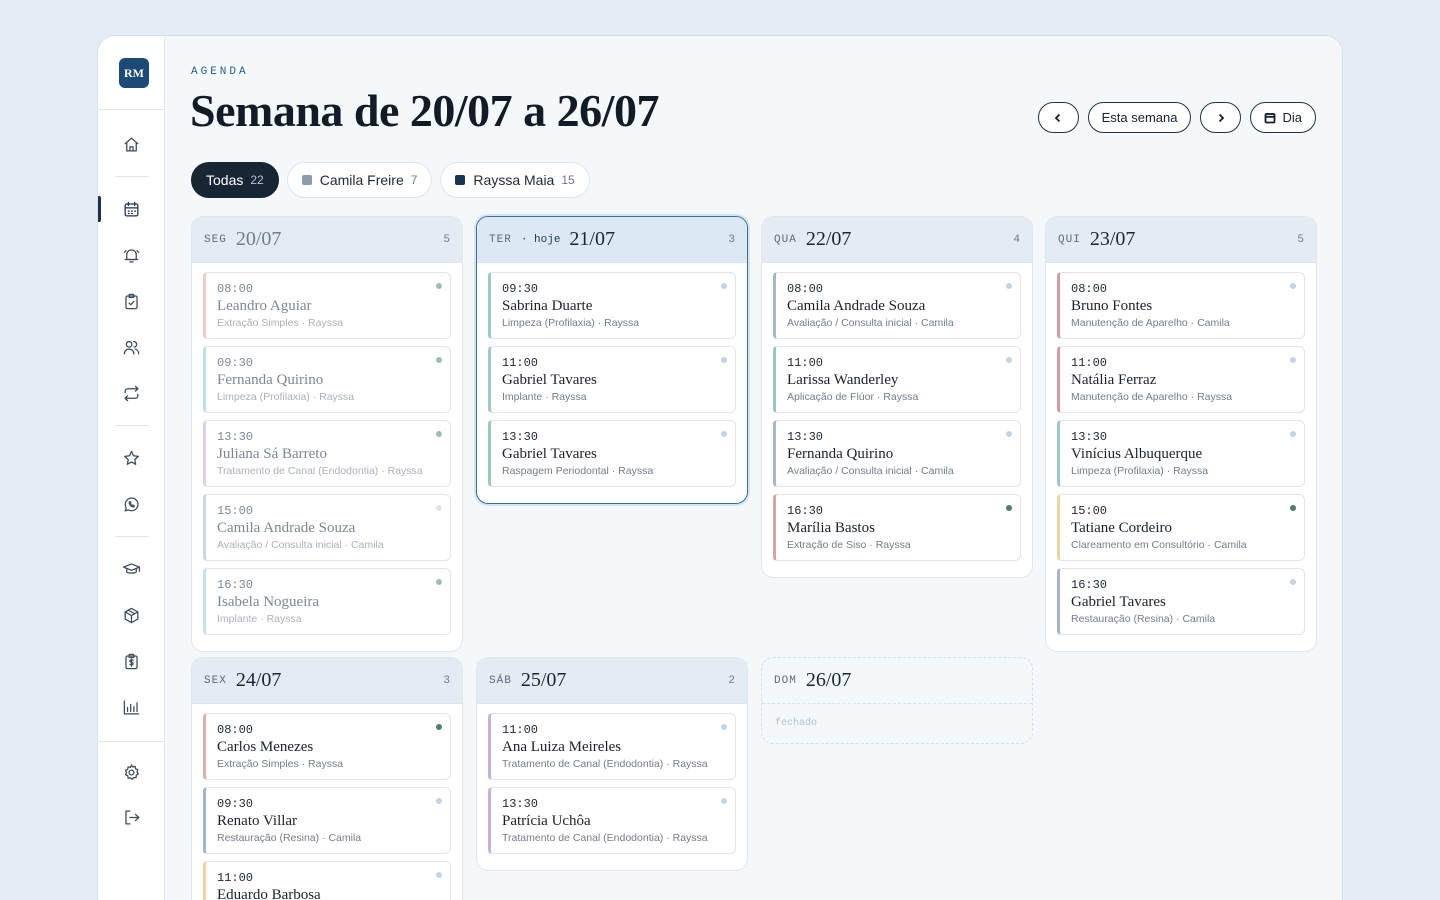 The image size is (1440, 900). I want to click on day-of-week: SEX, so click(215, 680).